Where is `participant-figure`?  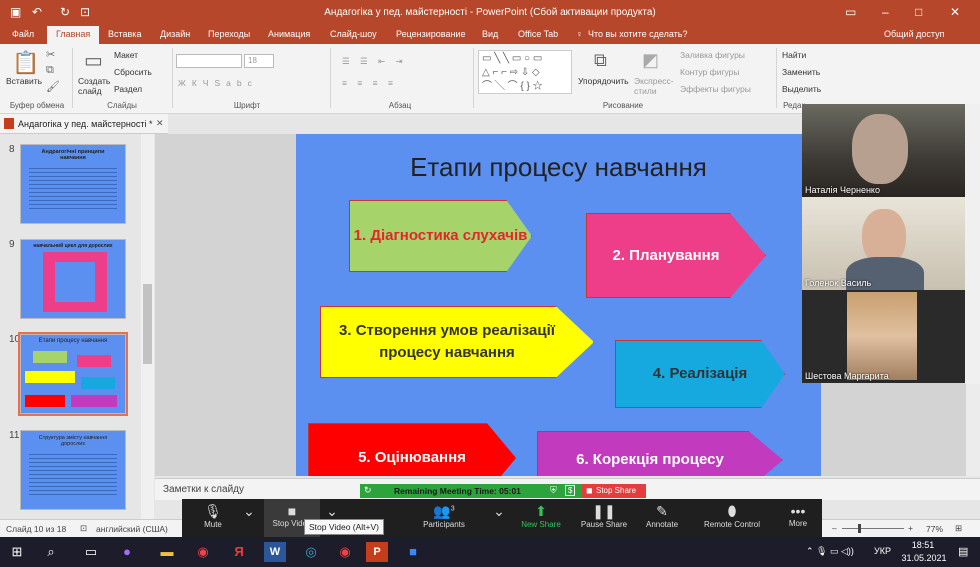
participant-figure is located at coordinates (880, 149).